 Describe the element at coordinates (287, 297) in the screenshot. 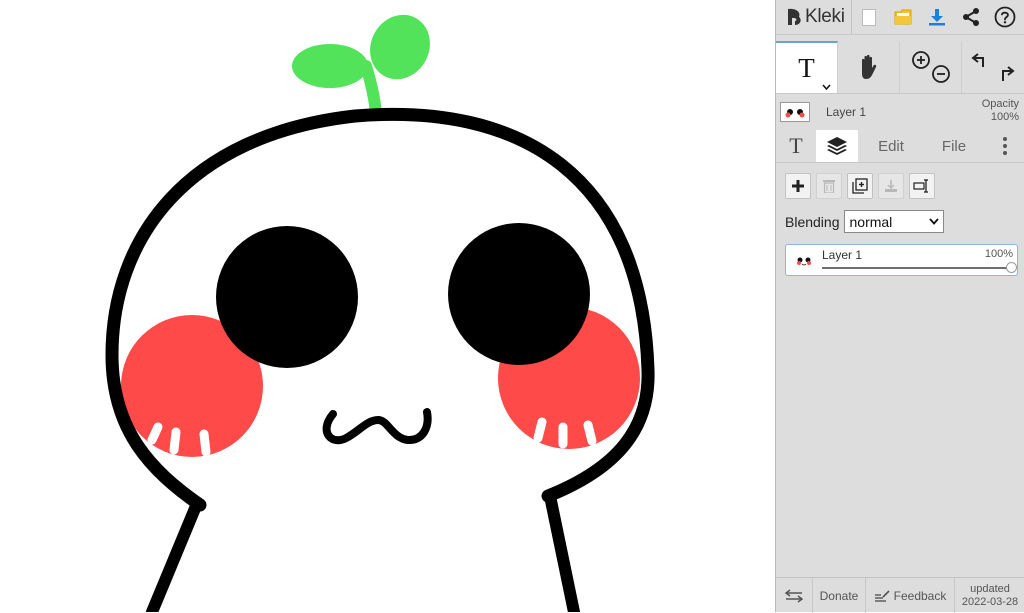

I see `eye-left` at that location.